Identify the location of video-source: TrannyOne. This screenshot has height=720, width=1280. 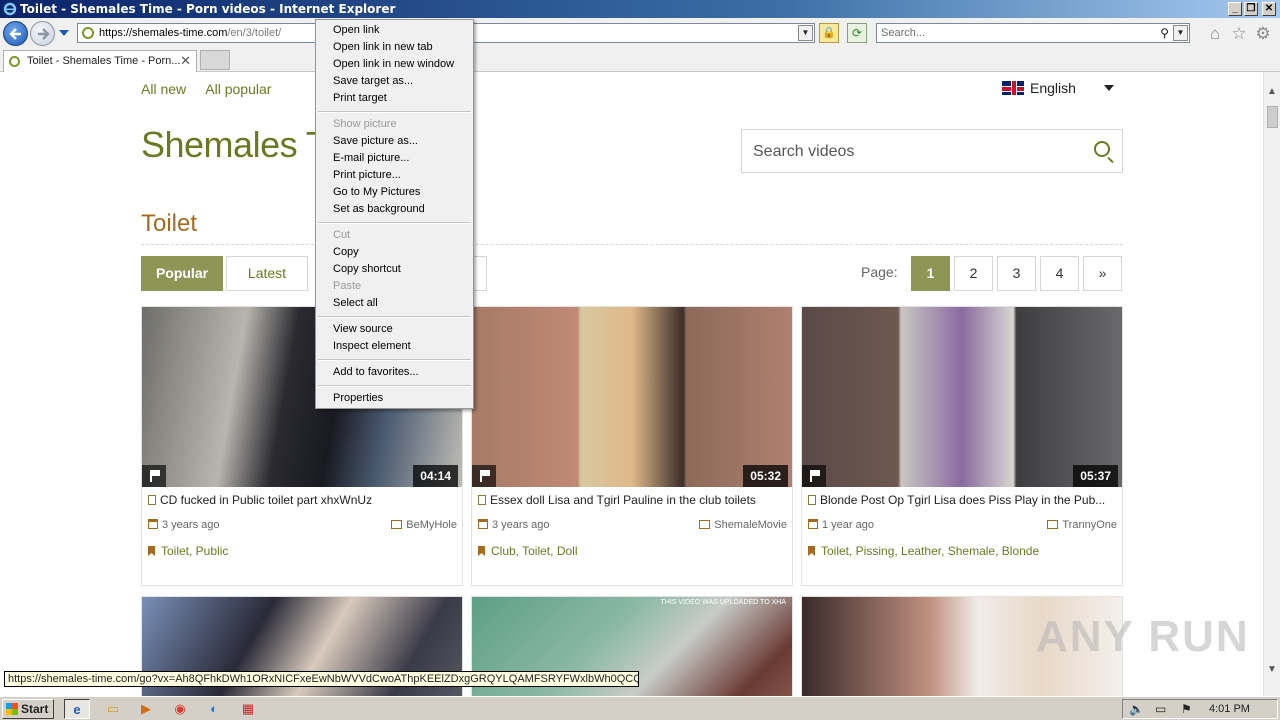
(1082, 525).